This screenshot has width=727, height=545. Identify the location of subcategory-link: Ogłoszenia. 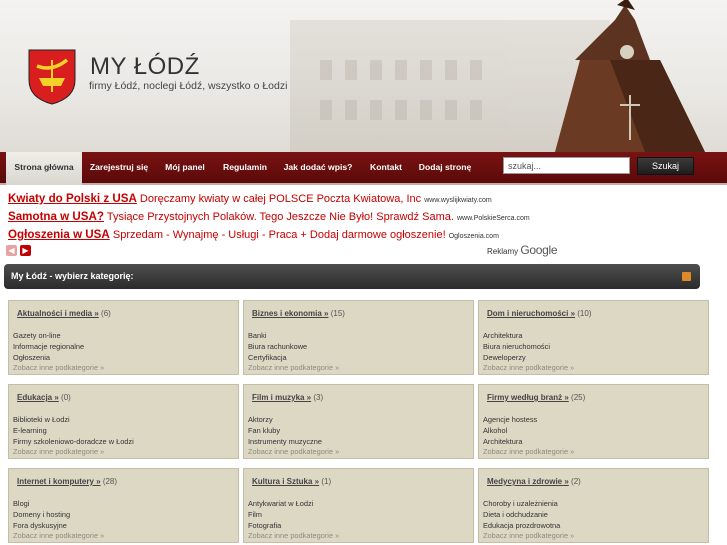
(31, 357).